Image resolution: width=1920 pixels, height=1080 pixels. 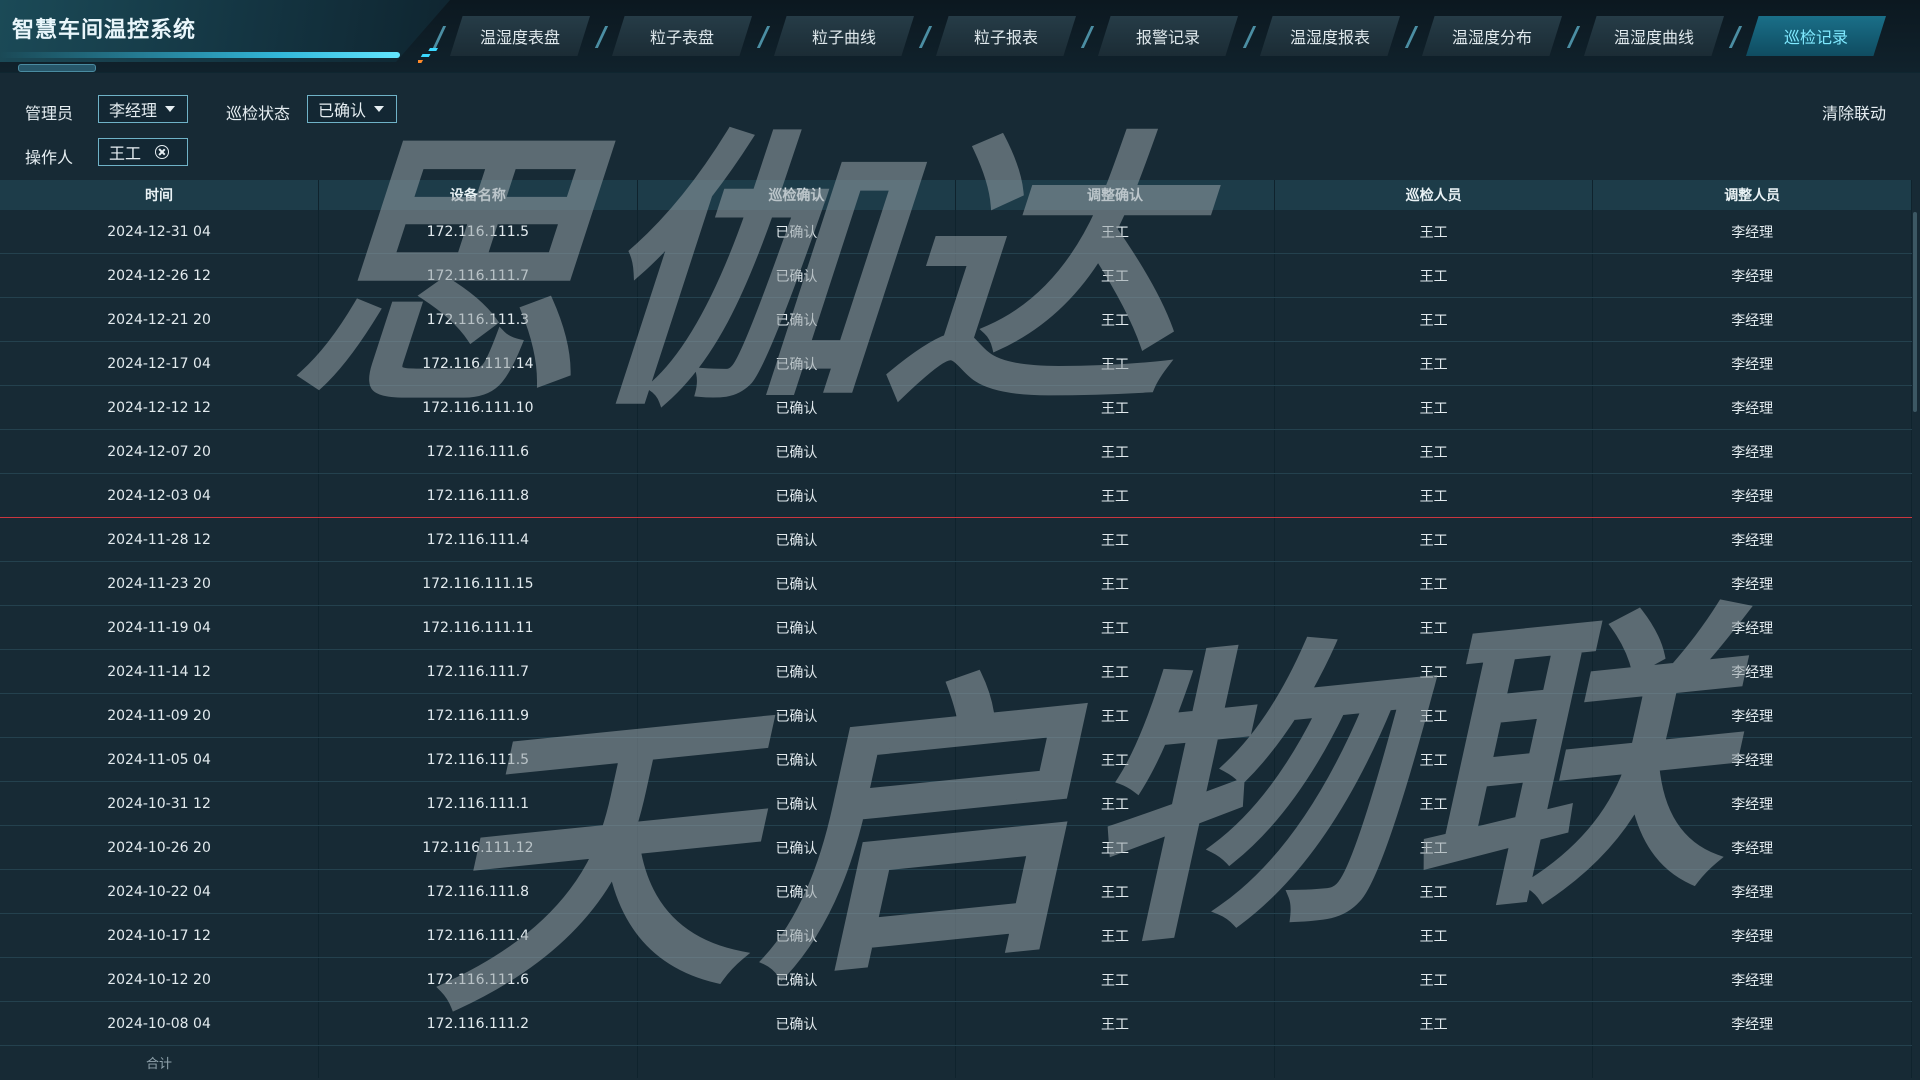 I want to click on tab-5: 温湿度报表, so click(x=1330, y=36).